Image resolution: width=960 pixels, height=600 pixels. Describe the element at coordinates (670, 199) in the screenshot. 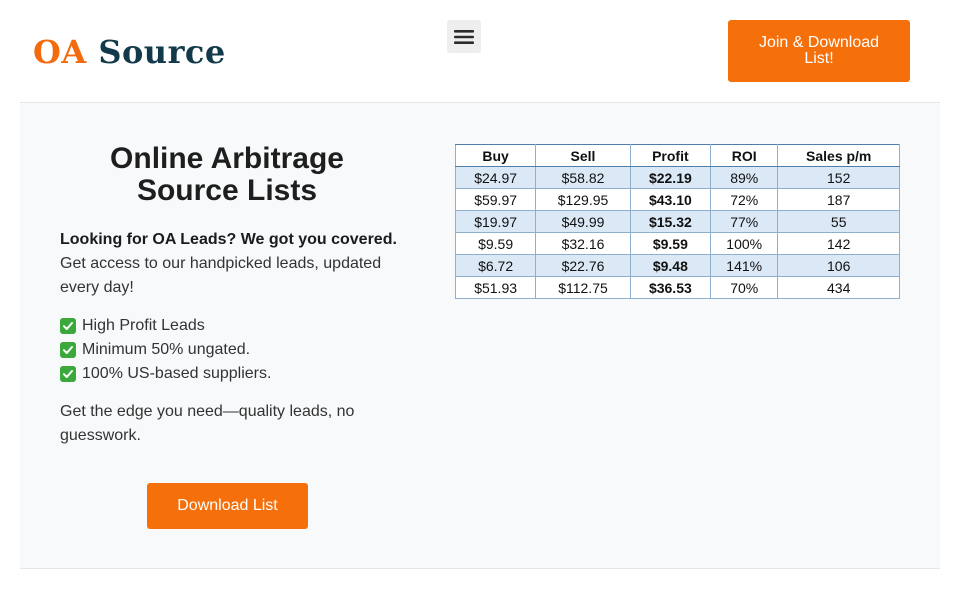

I see `cell-profit: $43.10` at that location.